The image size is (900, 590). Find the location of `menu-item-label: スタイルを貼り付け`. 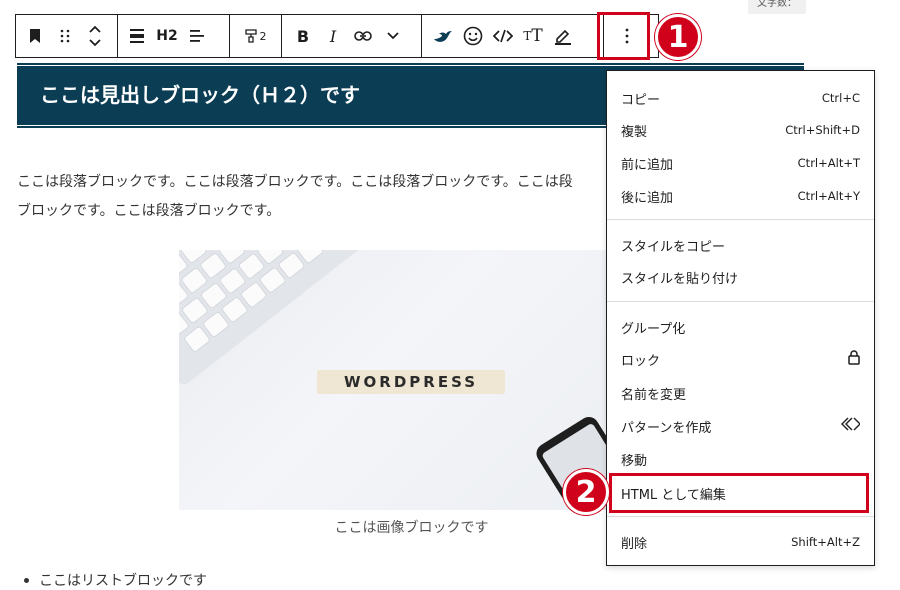

menu-item-label: スタイルを貼り付け is located at coordinates (680, 279).